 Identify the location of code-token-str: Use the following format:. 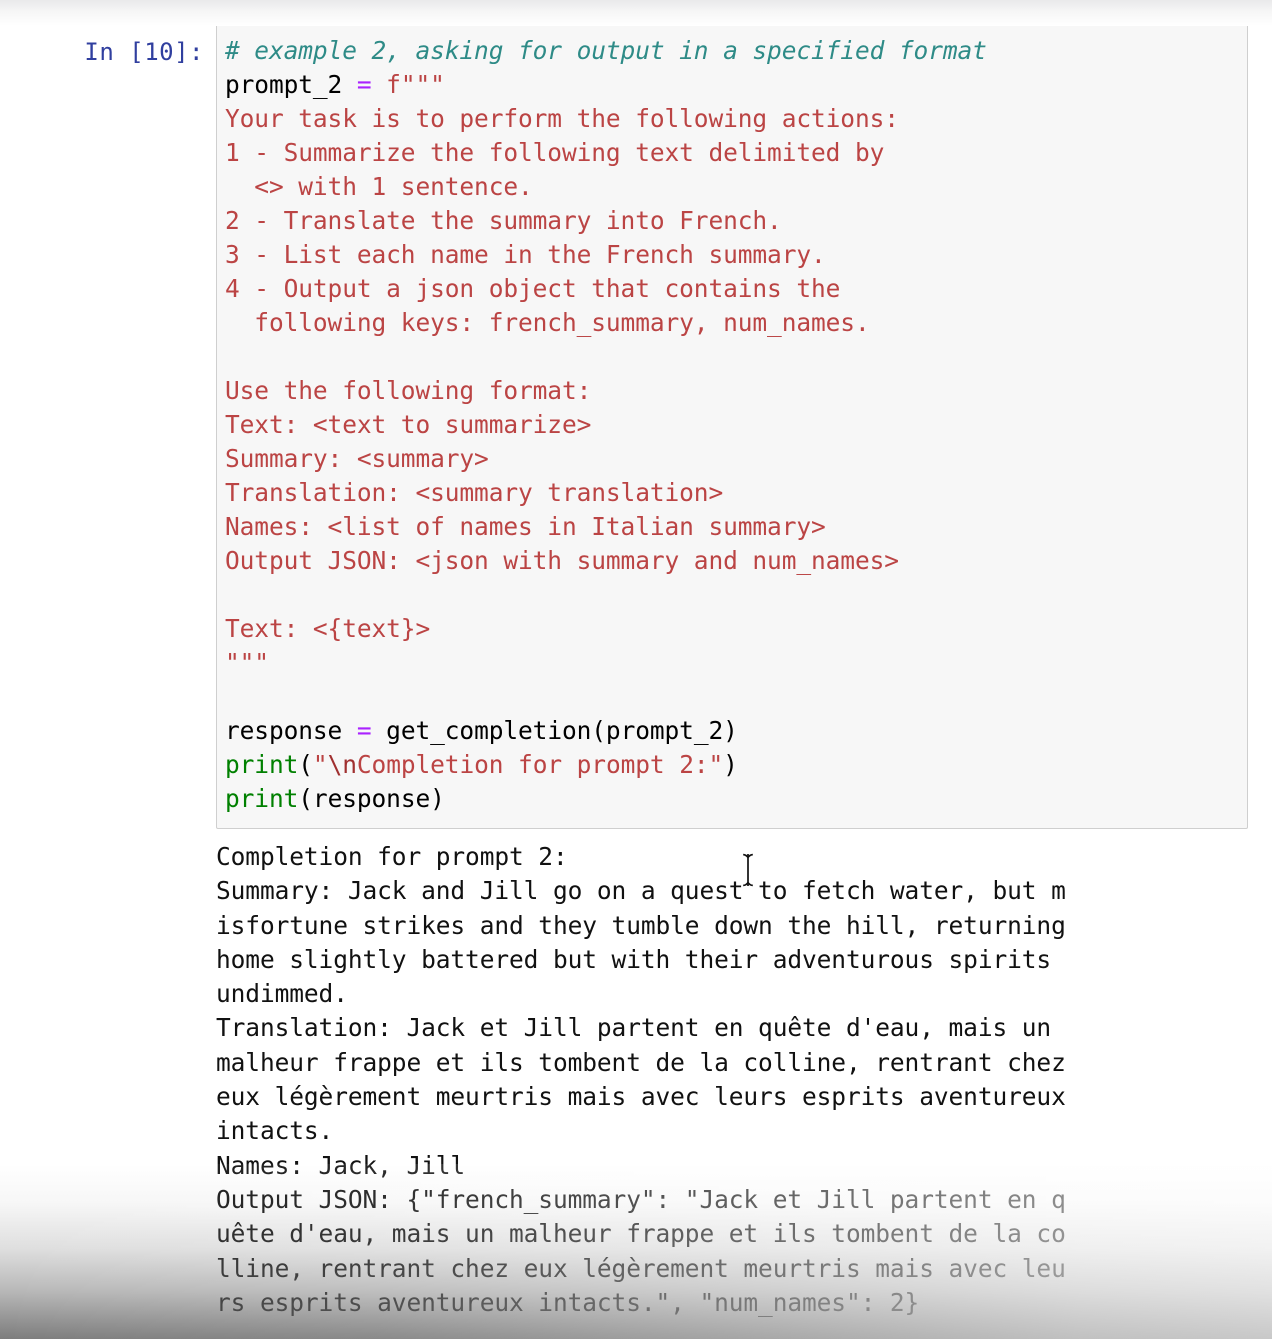
(408, 390).